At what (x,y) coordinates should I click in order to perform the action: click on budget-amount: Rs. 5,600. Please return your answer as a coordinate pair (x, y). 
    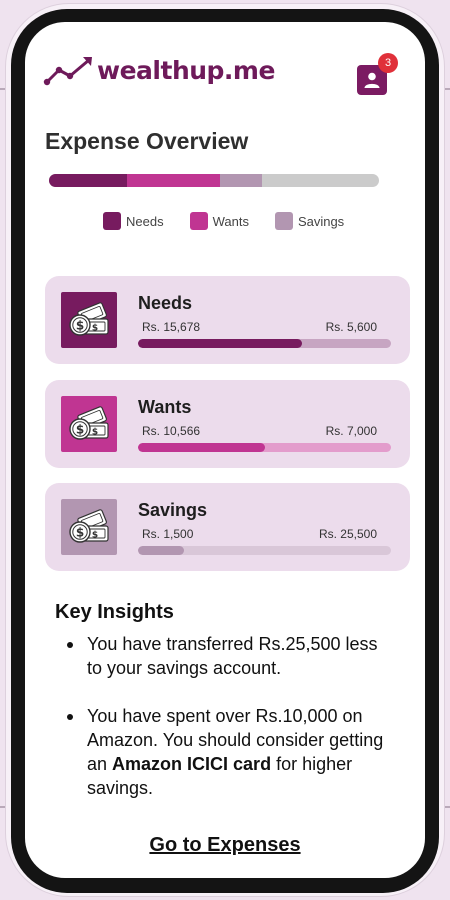
    Looking at the image, I should click on (351, 327).